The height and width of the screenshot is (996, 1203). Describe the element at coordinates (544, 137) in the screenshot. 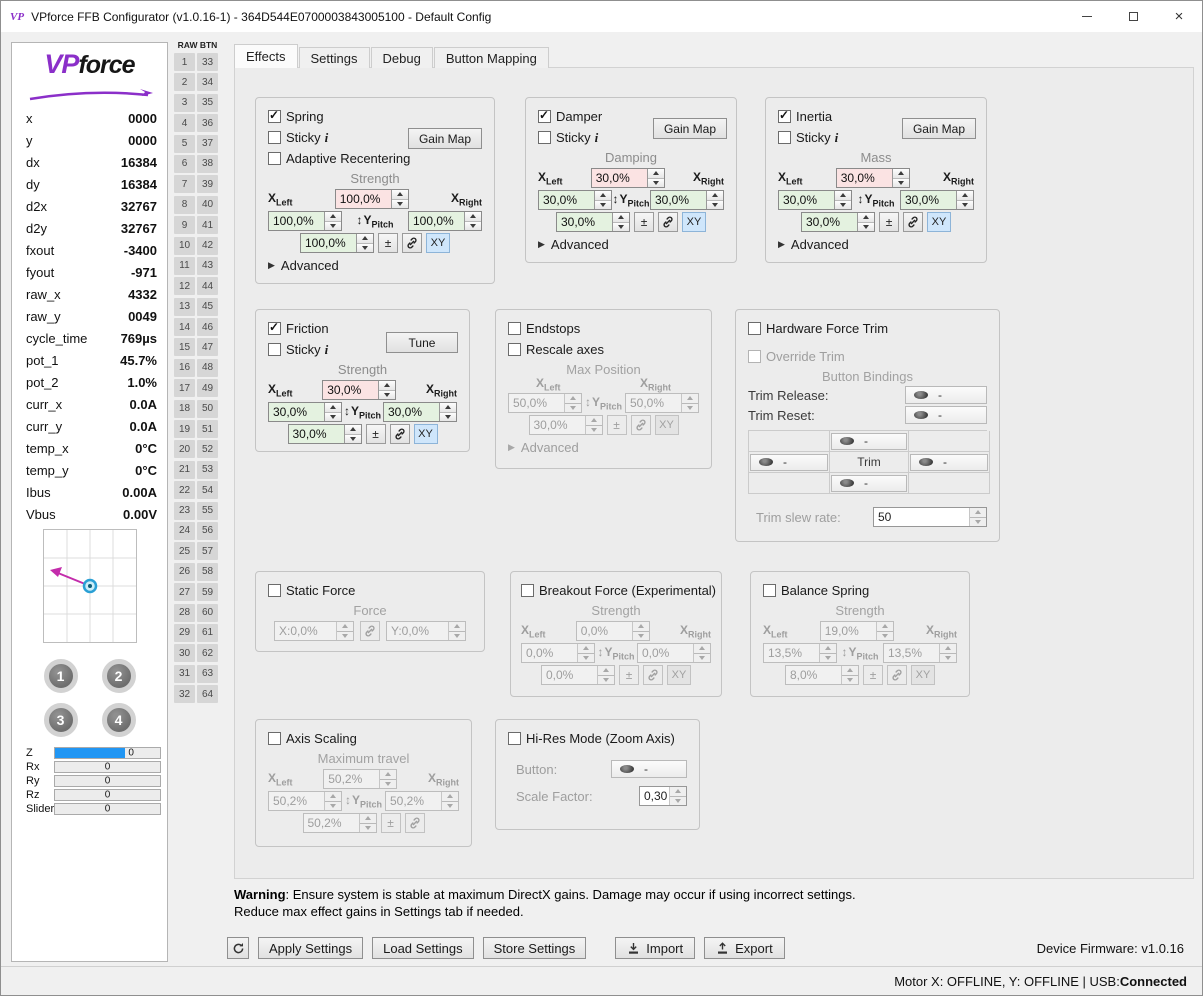

I see `damper-sticky-checkbox` at that location.